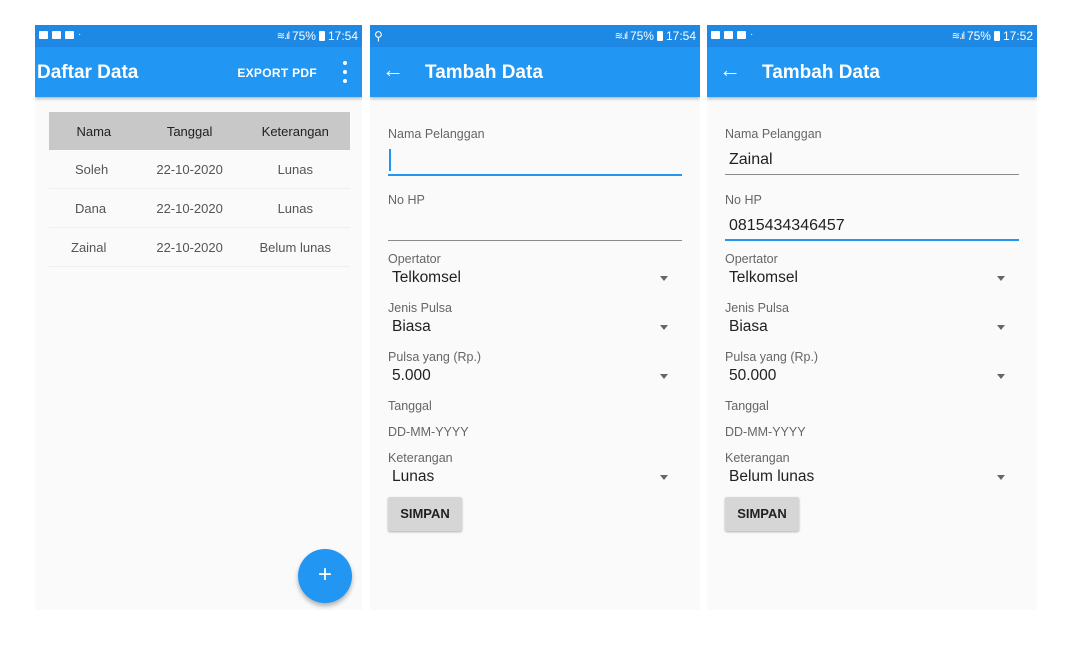 The height and width of the screenshot is (658, 1070). What do you see at coordinates (435, 357) in the screenshot?
I see `pulsa-label: Pulsa yang (Rp.)` at bounding box center [435, 357].